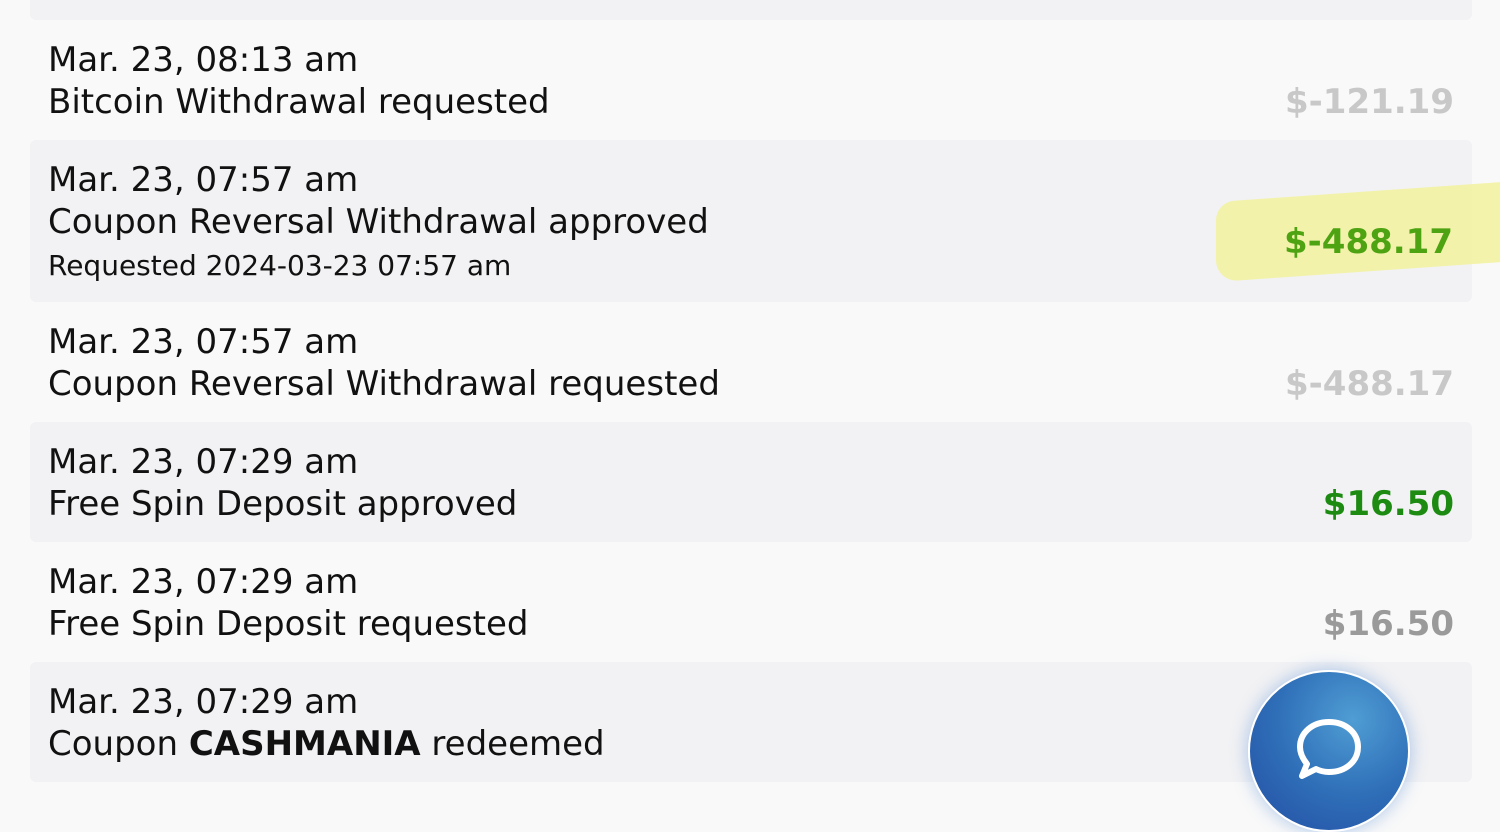 This screenshot has width=1500, height=832. Describe the element at coordinates (203, 60) in the screenshot. I see `transaction-date: Mar. 23, 08:13 am` at that location.